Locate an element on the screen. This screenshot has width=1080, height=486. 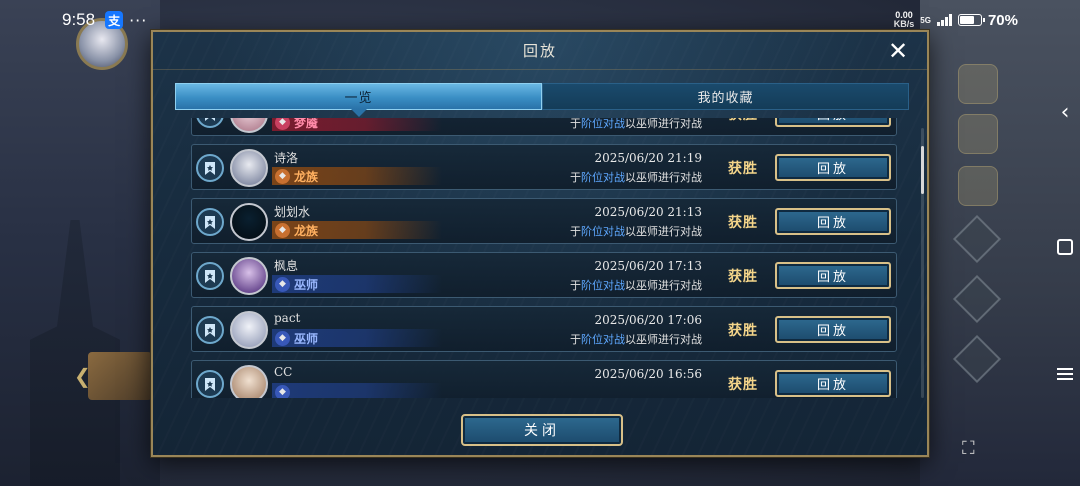
class-band: ◆ 龙族 is located at coordinates (357, 176).